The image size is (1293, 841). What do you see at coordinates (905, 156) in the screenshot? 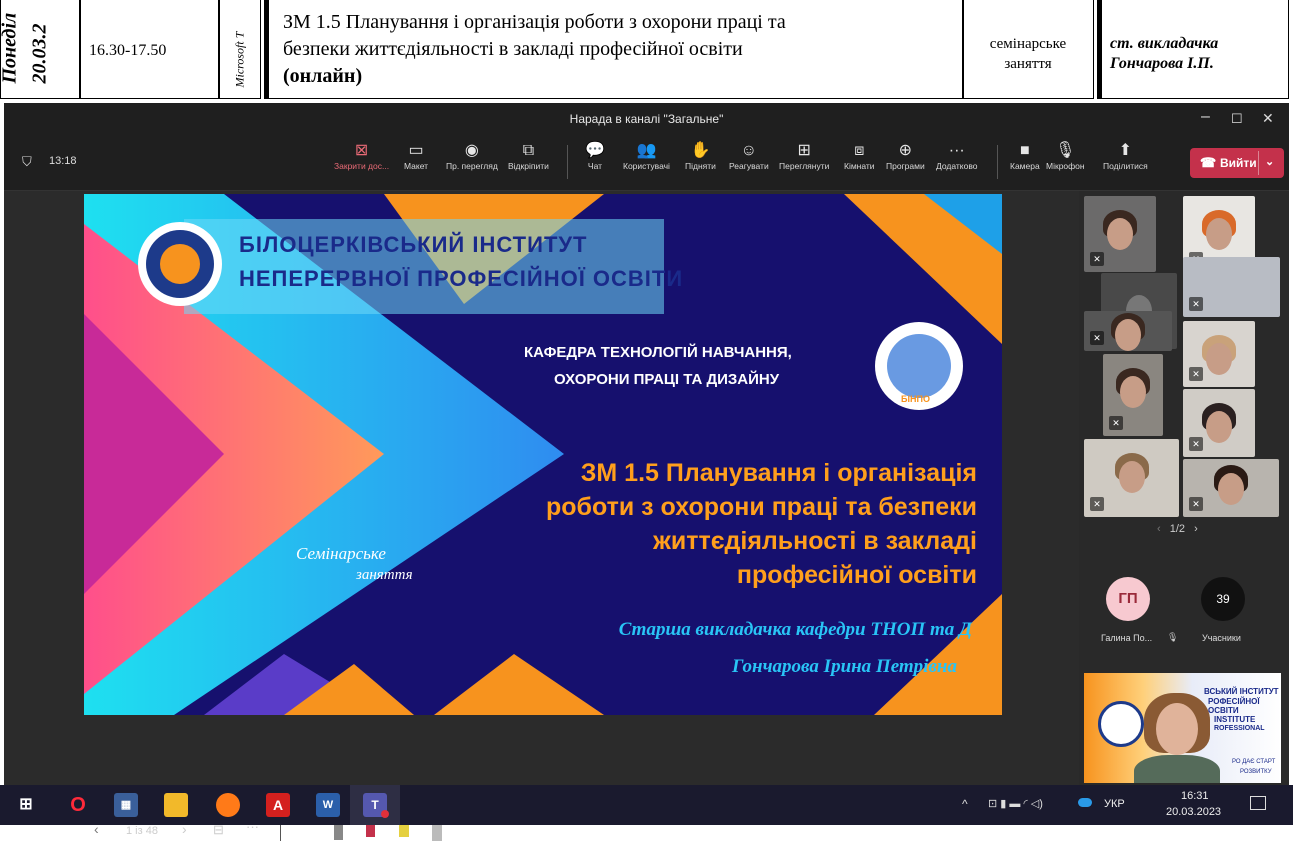
I see `apps-button: ⊕ Програми` at bounding box center [905, 156].